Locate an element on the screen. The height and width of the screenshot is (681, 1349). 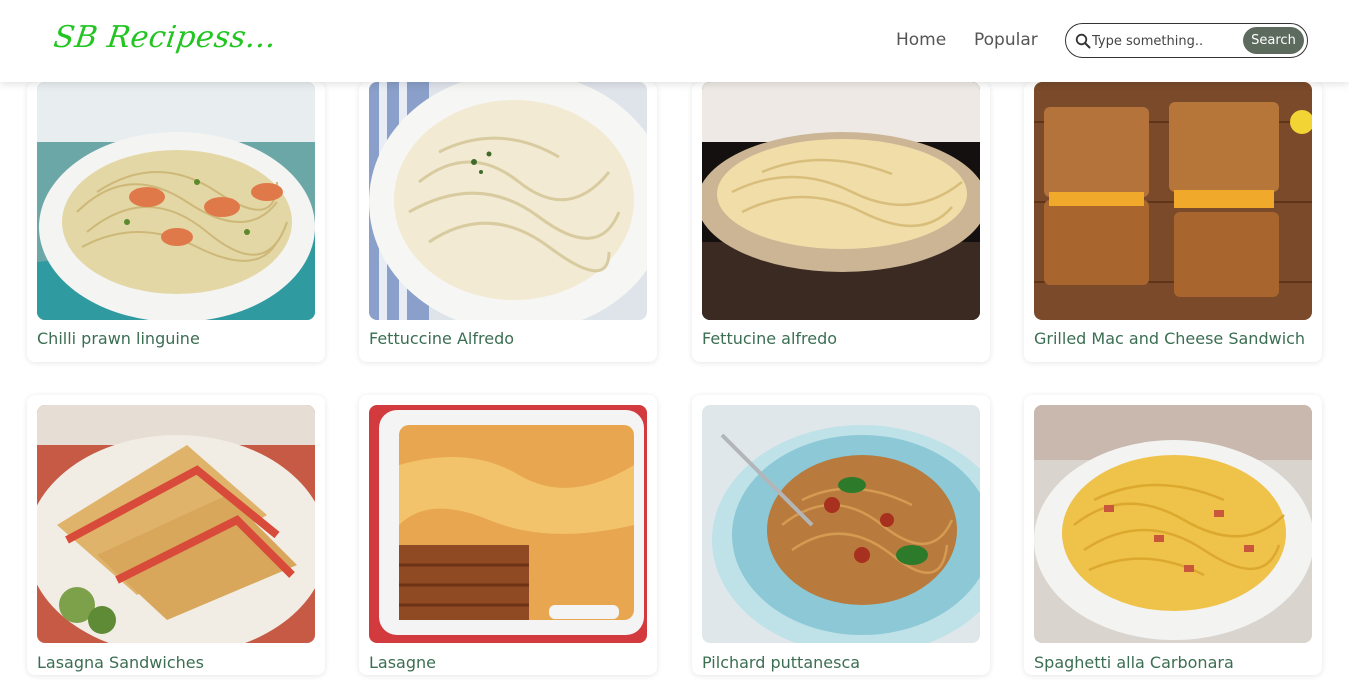
recipe-card: Grilled Mac and Cheese Sandwich is located at coordinates (1173, 222).